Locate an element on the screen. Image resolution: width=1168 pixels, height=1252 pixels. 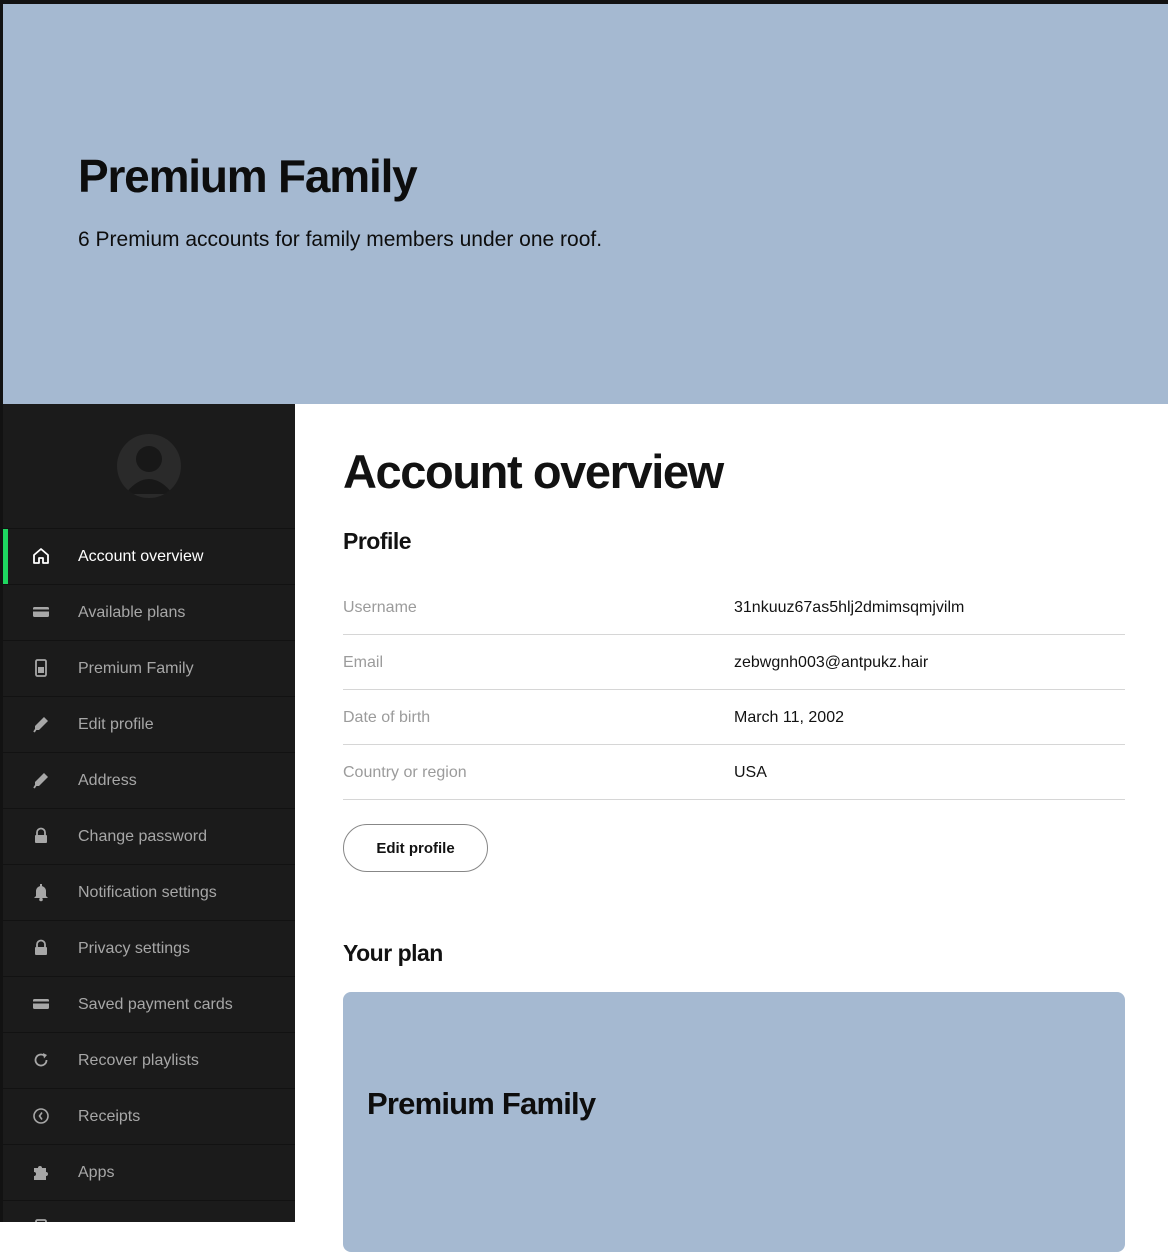
sidebar-item-notification-settings: Notification settings is located at coordinates (149, 892).